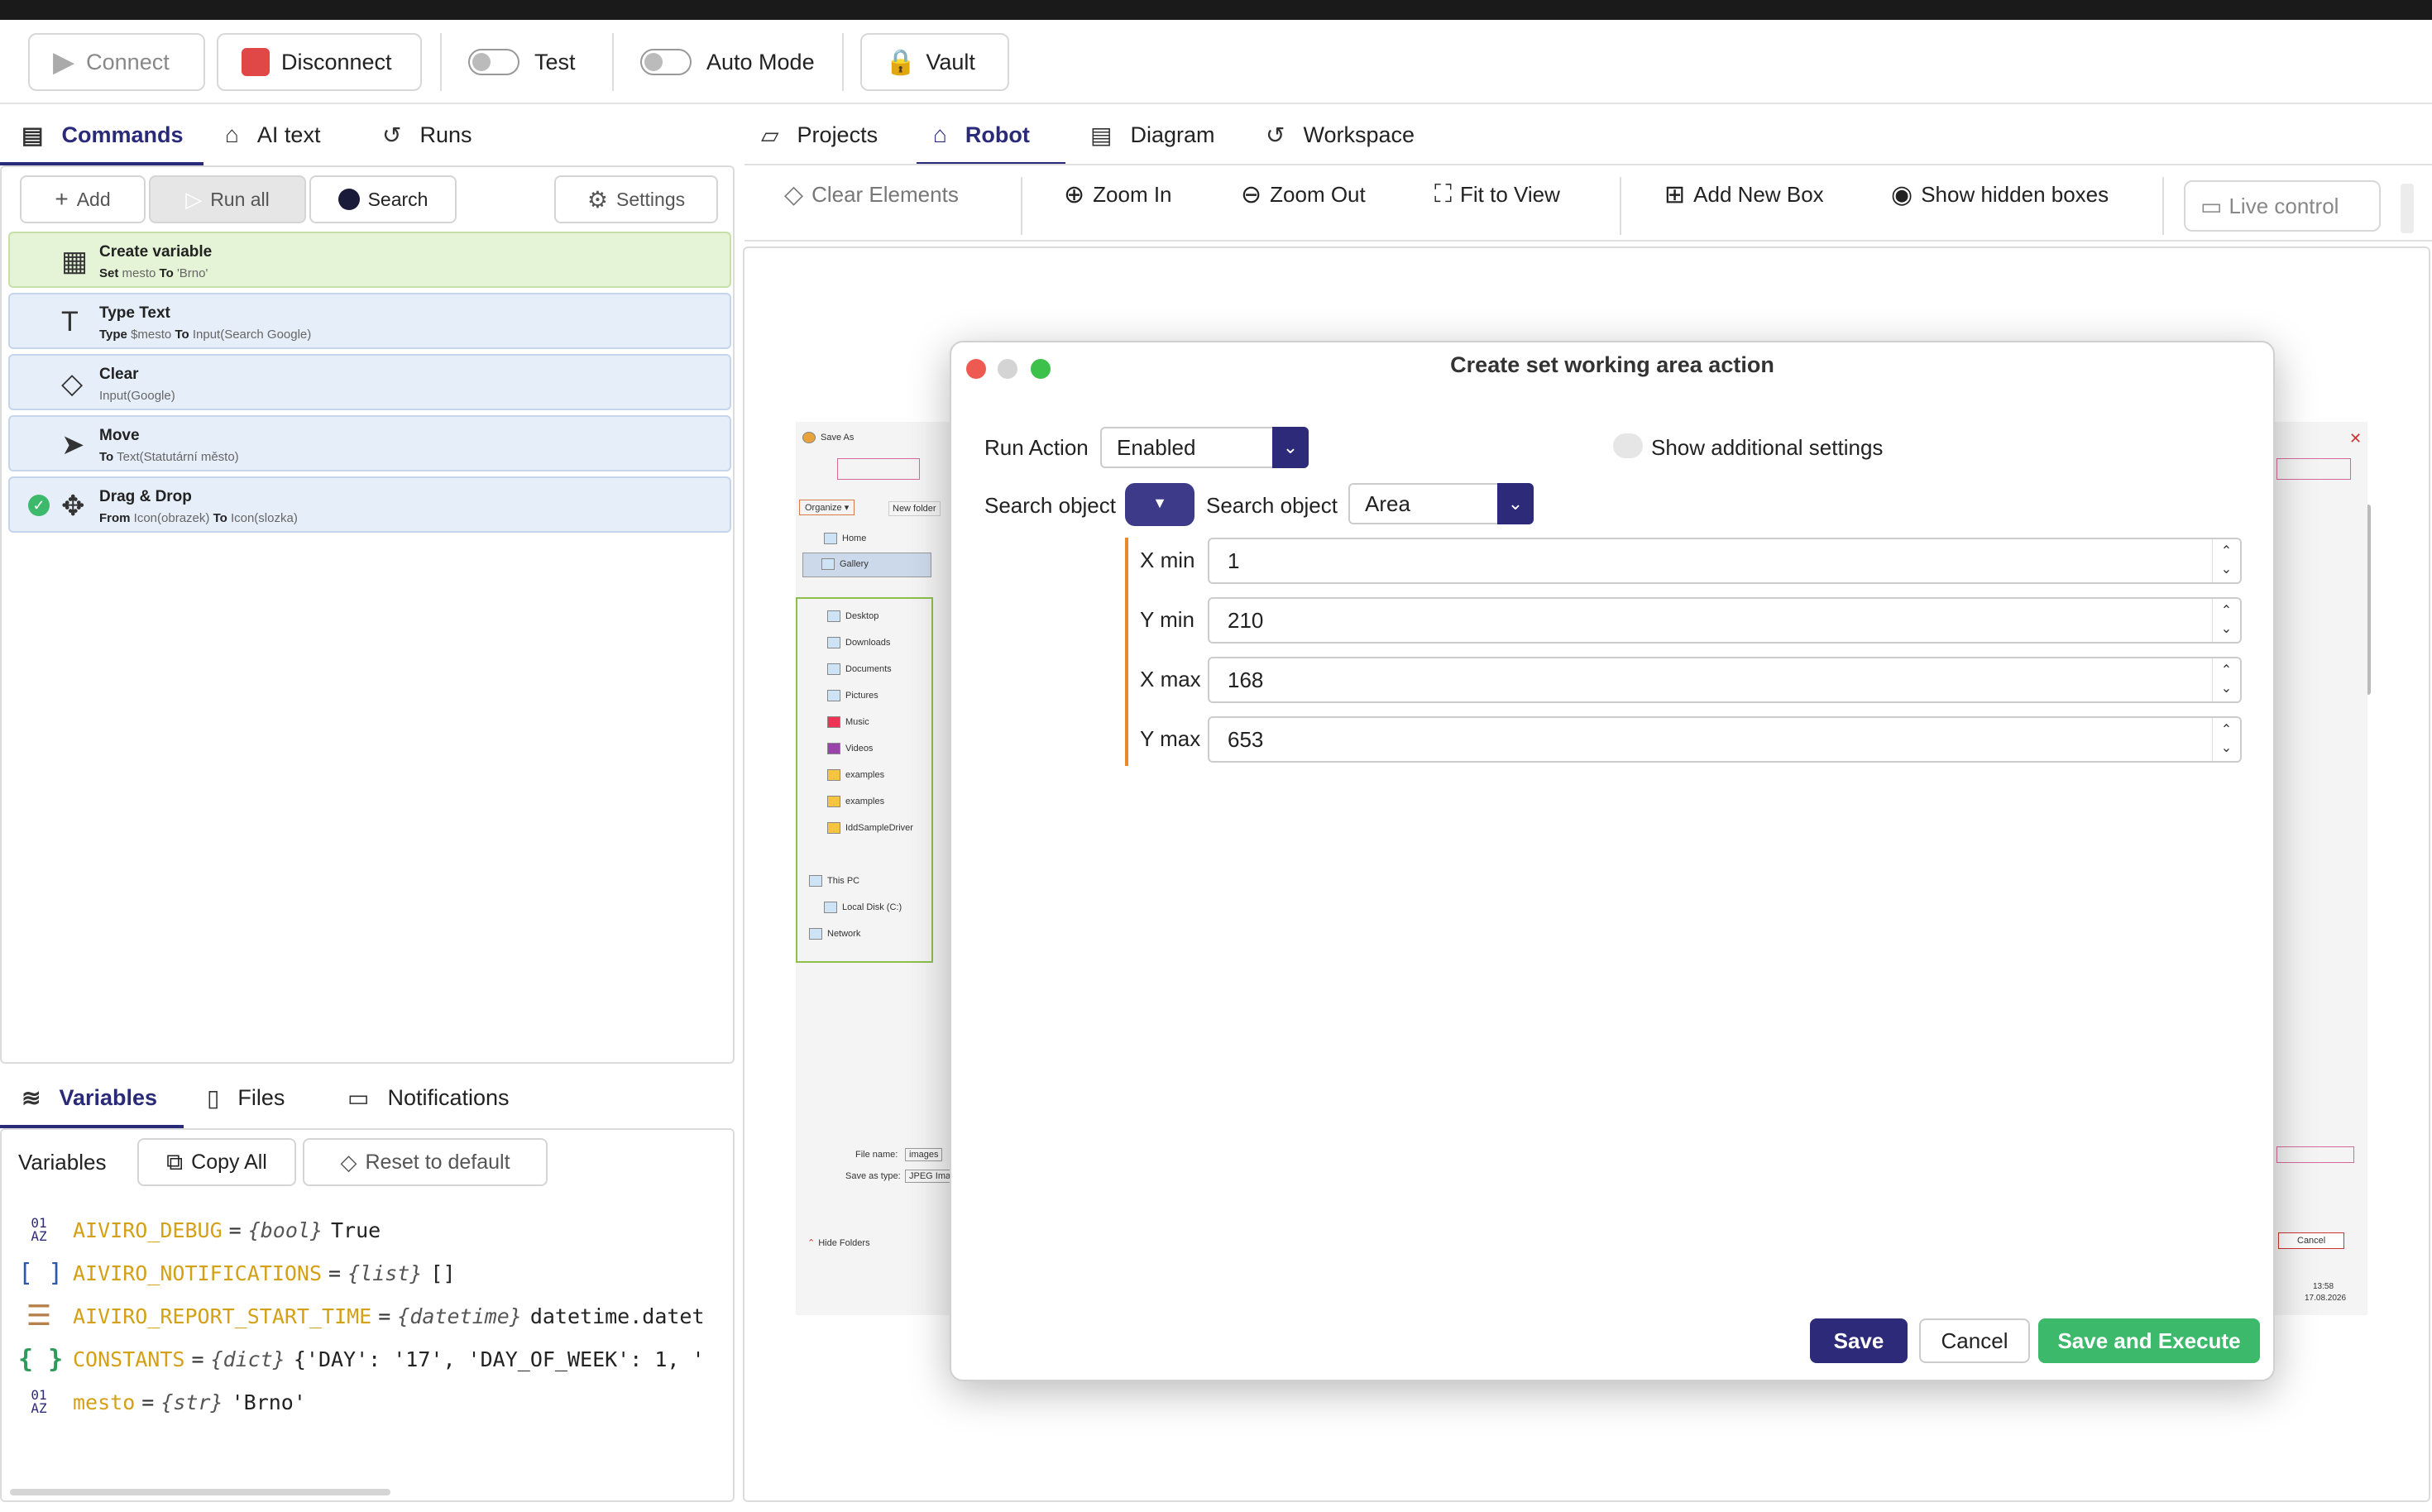 The height and width of the screenshot is (1512, 2432). I want to click on add-button: + Add, so click(83, 199).